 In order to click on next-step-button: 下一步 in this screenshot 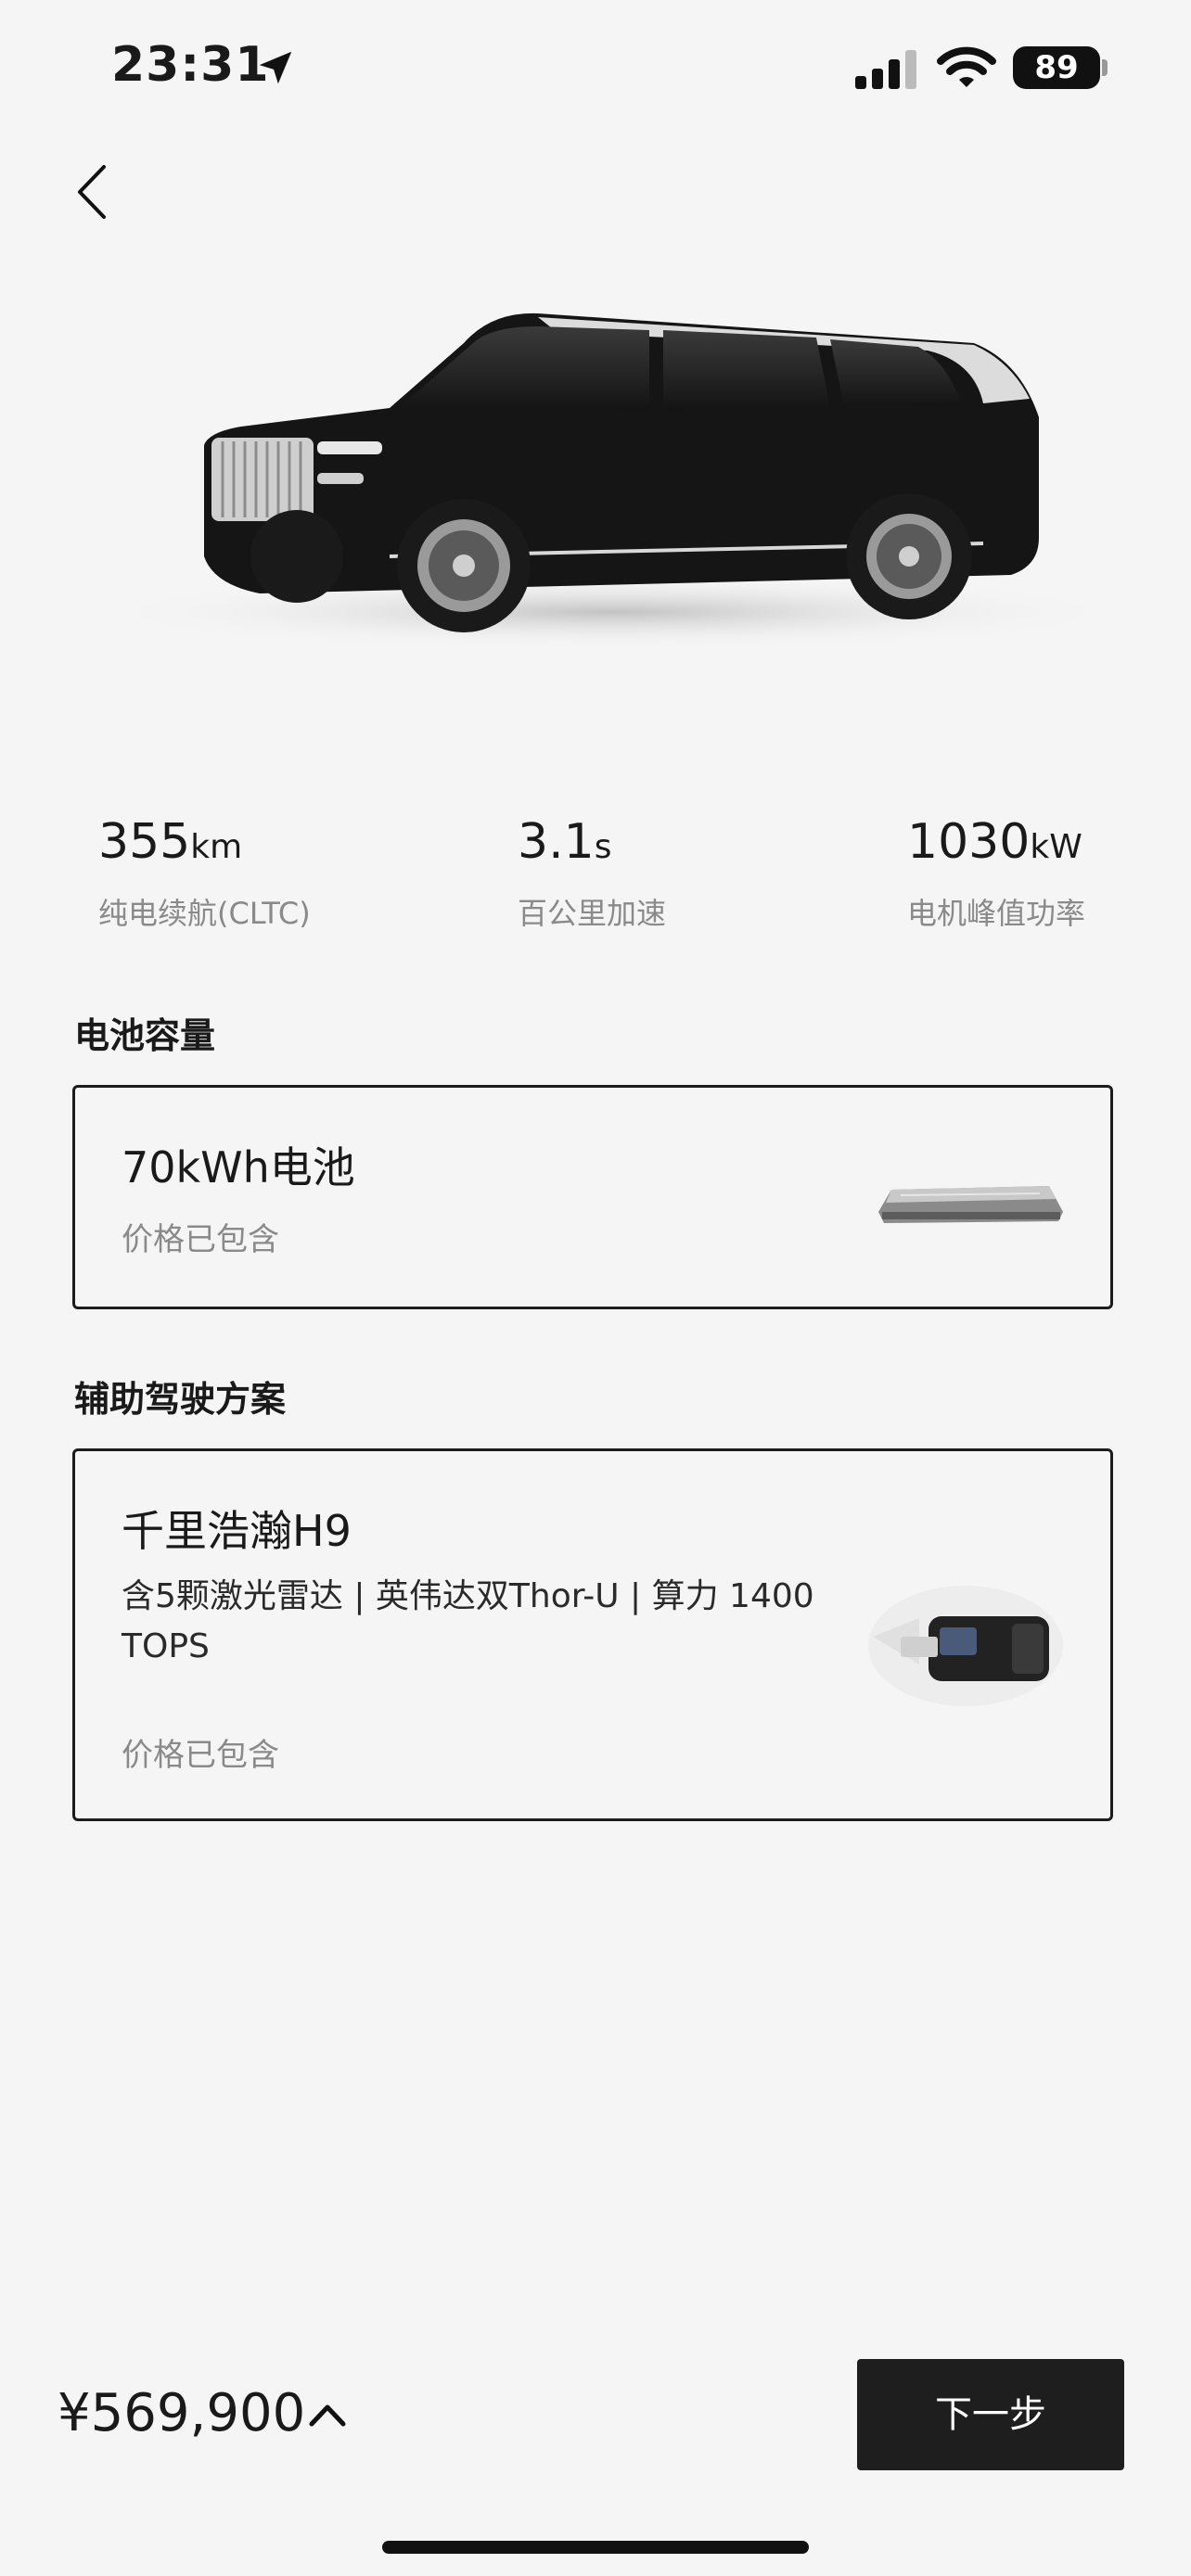, I will do `click(990, 2414)`.